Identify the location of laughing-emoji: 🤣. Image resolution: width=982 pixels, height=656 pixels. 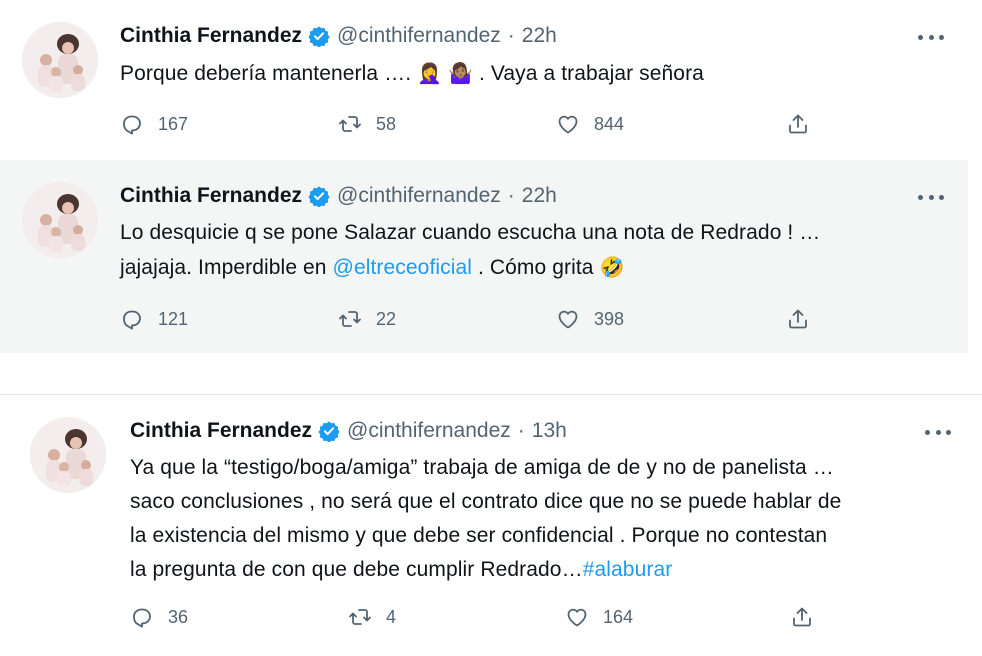
(612, 267).